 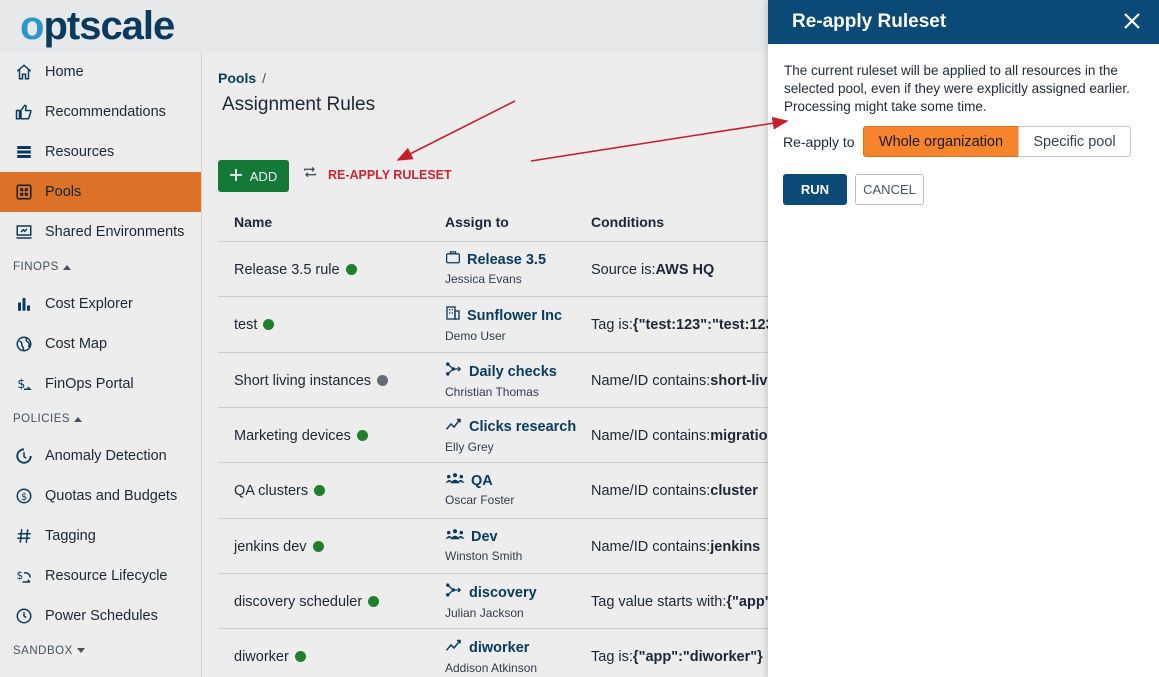 What do you see at coordinates (815, 189) in the screenshot?
I see `run-button: RUN` at bounding box center [815, 189].